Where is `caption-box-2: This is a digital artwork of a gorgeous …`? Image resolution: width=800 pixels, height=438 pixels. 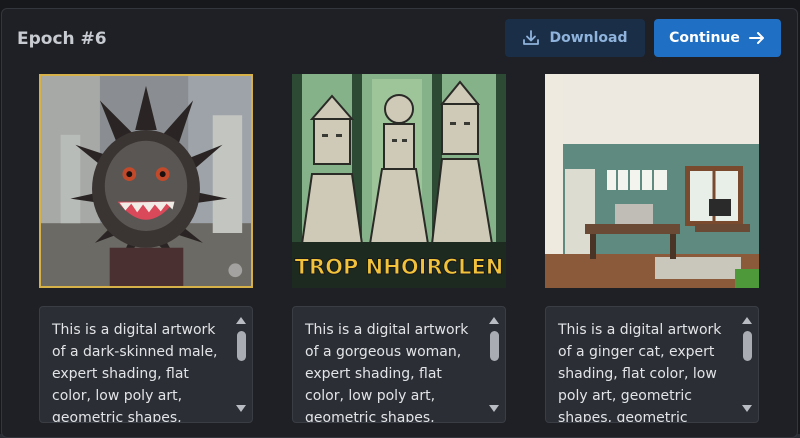
caption-box-2: This is a digital artwork of a gorgeous … is located at coordinates (399, 364).